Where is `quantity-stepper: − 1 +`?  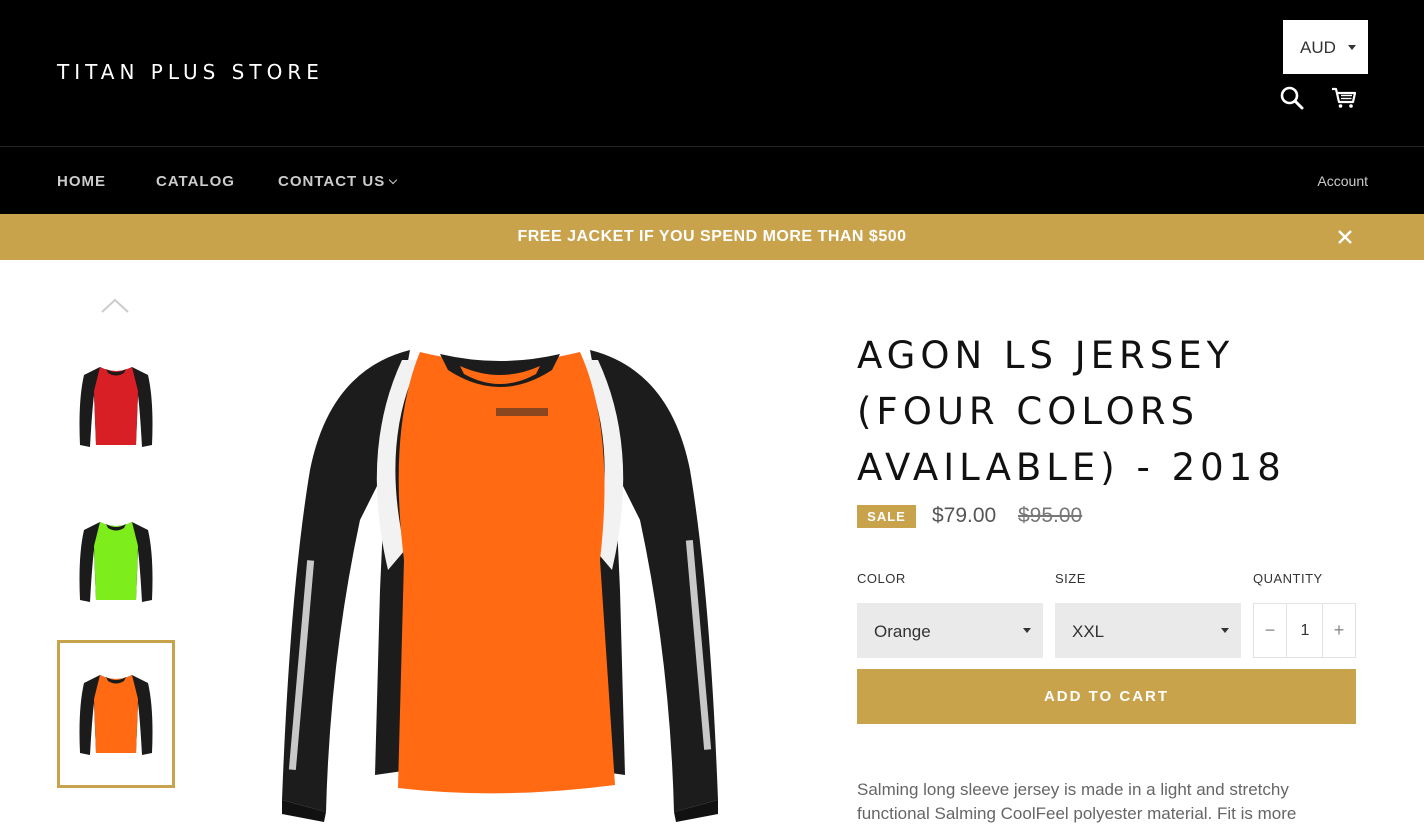 quantity-stepper: − 1 + is located at coordinates (1304, 630).